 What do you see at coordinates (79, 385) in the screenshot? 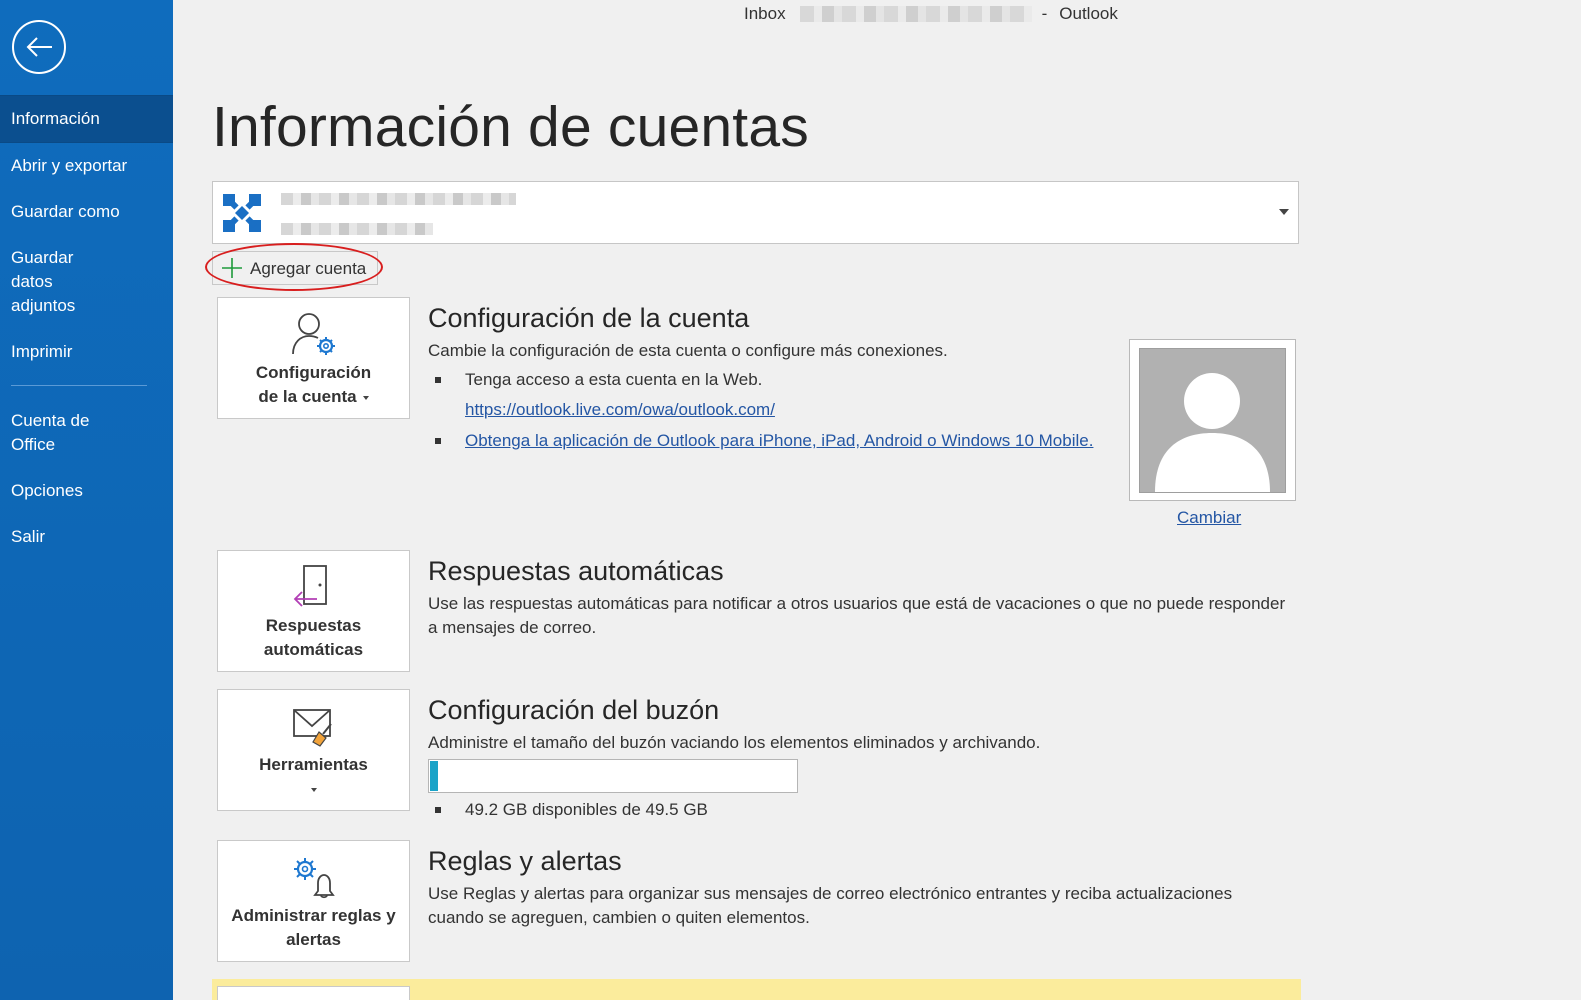
I see `sidebar-divider` at bounding box center [79, 385].